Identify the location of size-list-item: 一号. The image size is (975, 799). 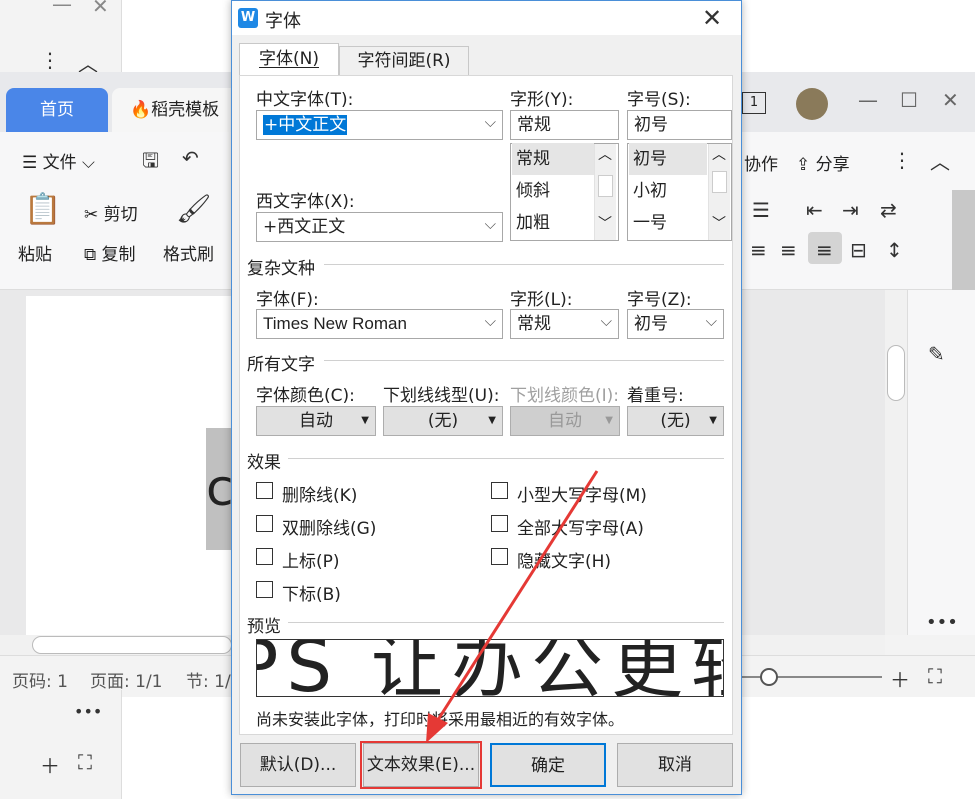
(668, 223).